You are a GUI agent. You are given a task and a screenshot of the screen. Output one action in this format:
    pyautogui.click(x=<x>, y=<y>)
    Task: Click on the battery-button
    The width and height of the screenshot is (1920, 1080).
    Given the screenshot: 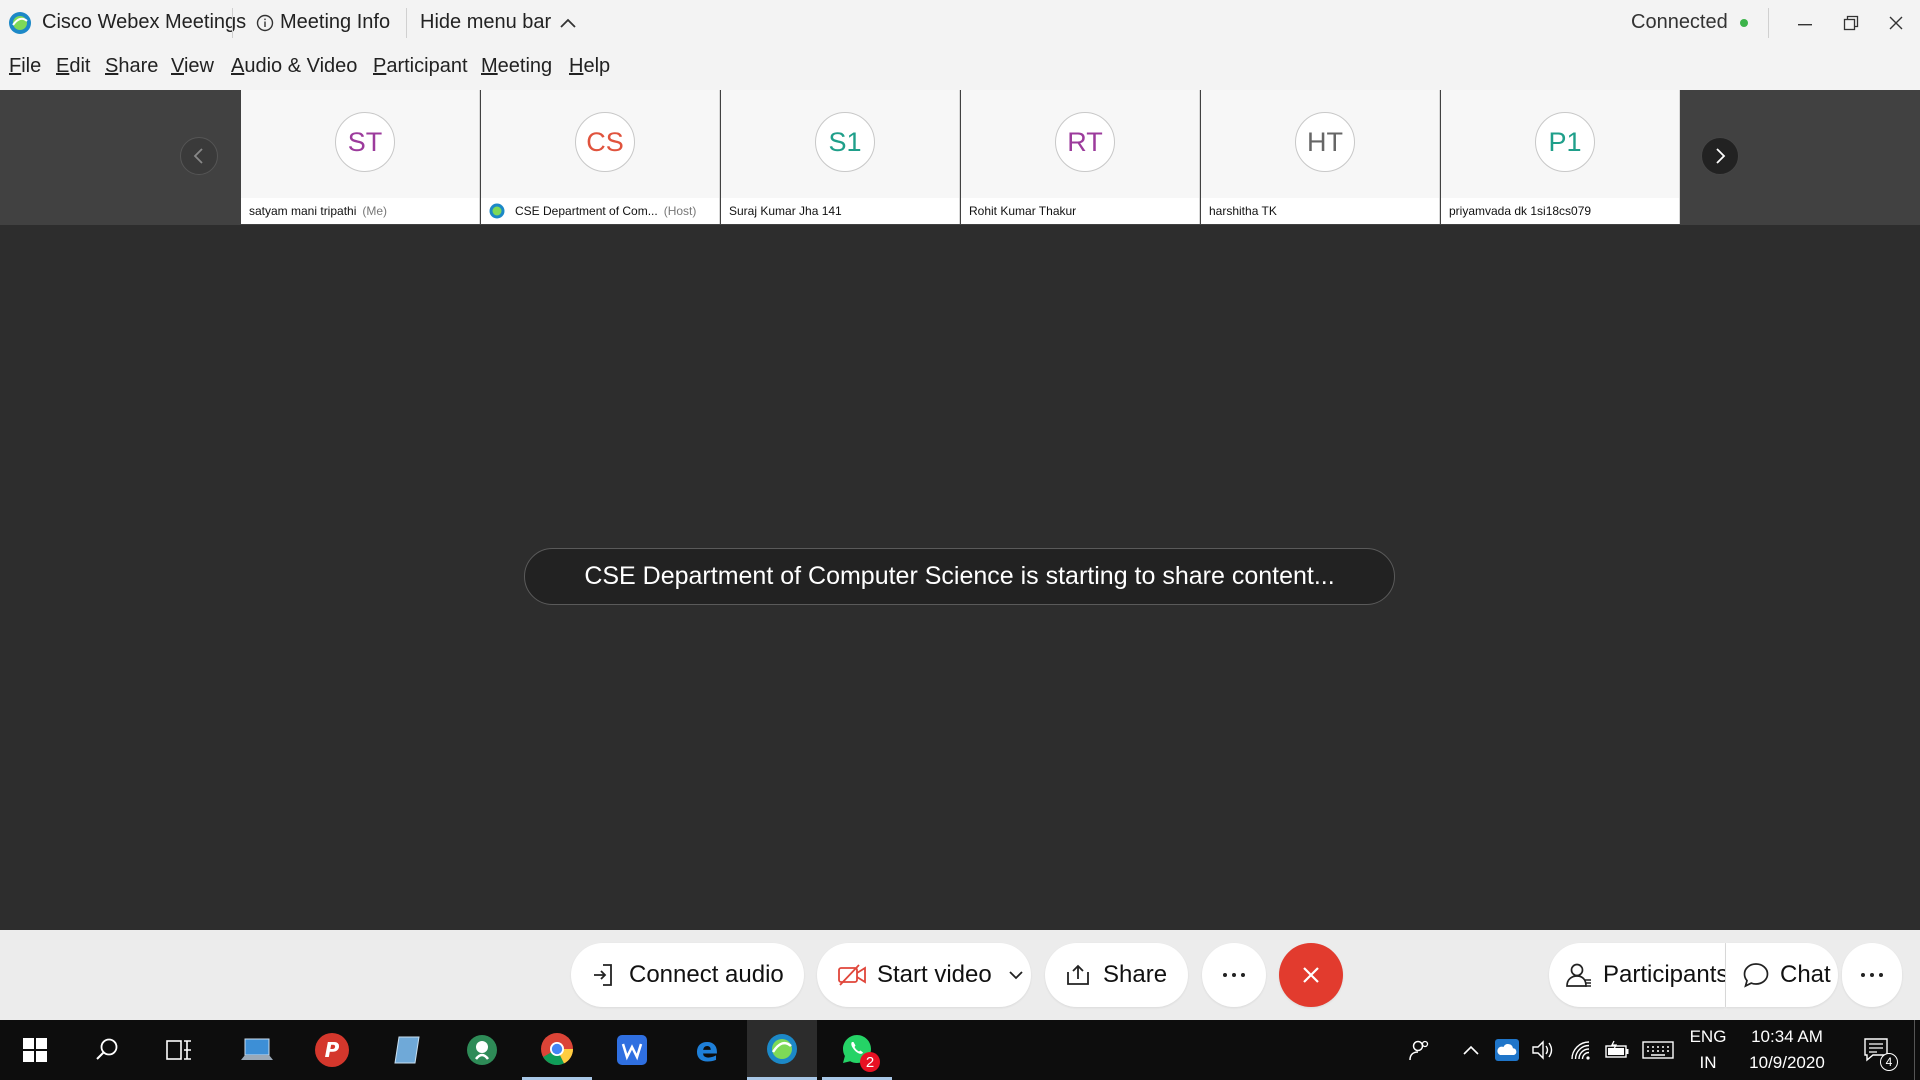 What is the action you would take?
    pyautogui.click(x=1617, y=1050)
    